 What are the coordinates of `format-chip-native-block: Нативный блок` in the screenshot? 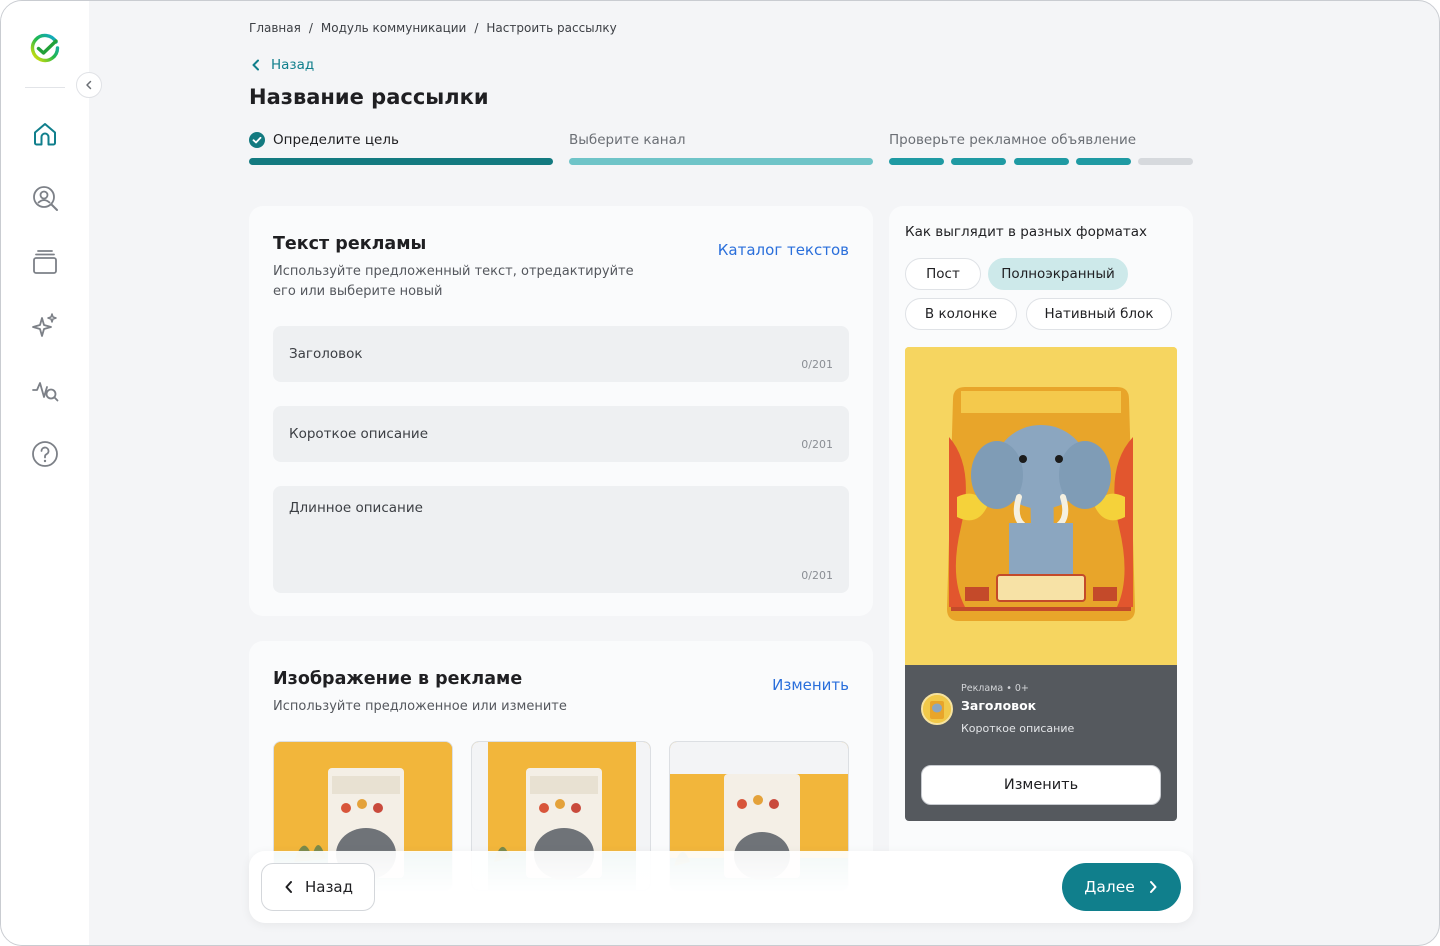 It's located at (1099, 314).